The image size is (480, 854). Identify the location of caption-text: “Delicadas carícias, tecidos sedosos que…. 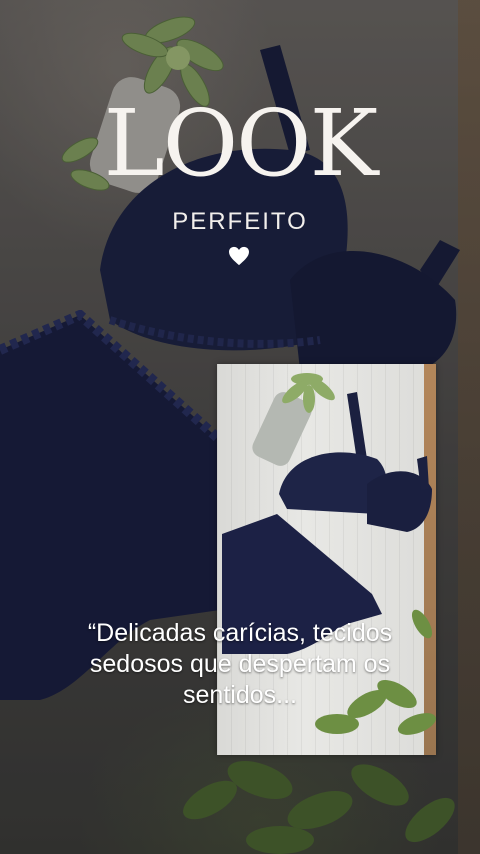
(240, 664).